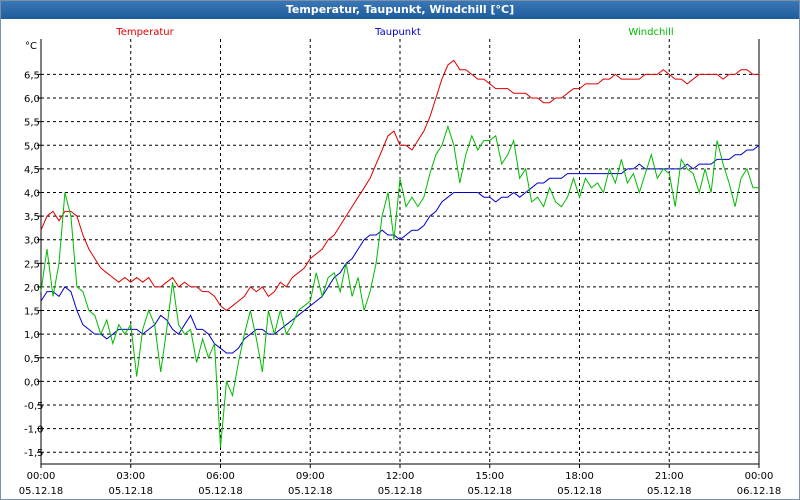 The height and width of the screenshot is (500, 800). What do you see at coordinates (759, 491) in the screenshot?
I see `x-tick-date: 06.12.18` at bounding box center [759, 491].